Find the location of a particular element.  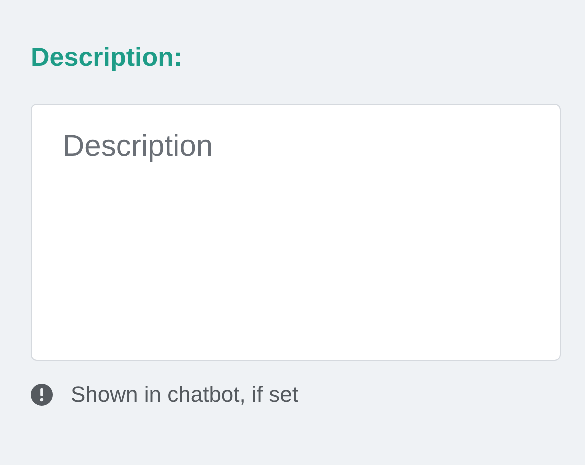

hint-text: Shown in chatbot, if set is located at coordinates (184, 395).